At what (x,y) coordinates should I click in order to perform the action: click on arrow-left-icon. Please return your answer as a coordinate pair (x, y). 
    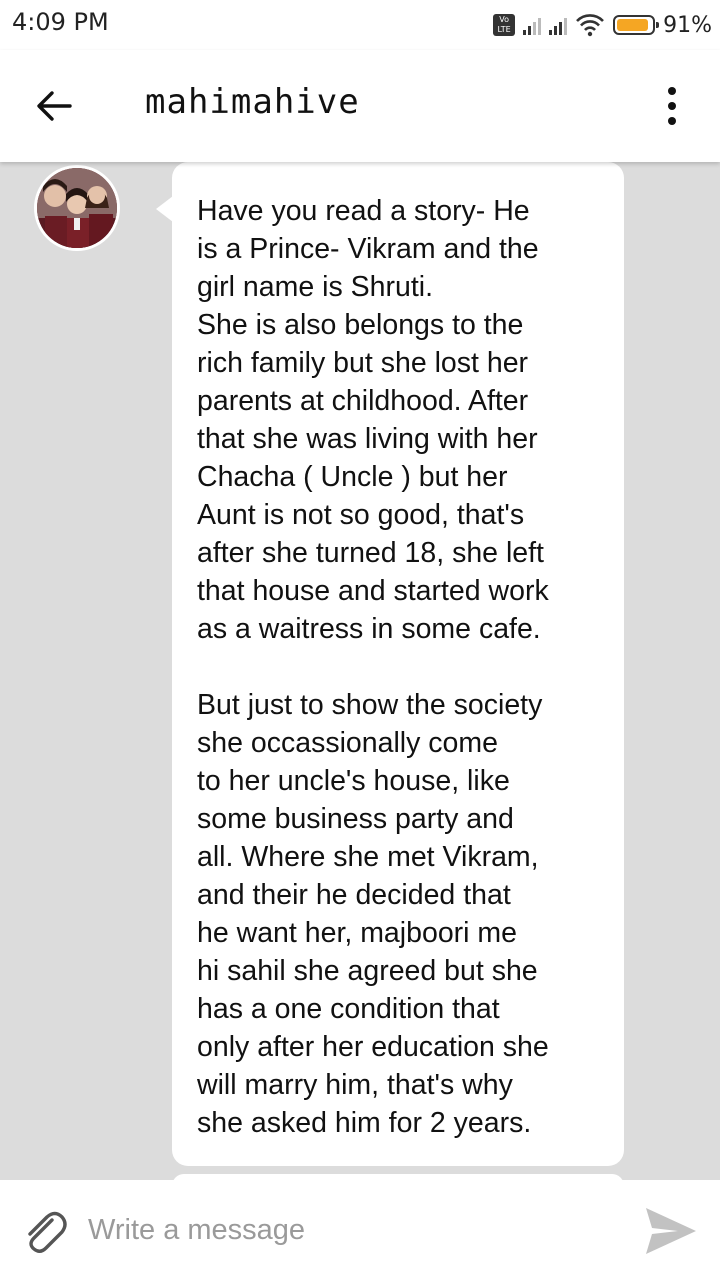
    Looking at the image, I should click on (54, 106).